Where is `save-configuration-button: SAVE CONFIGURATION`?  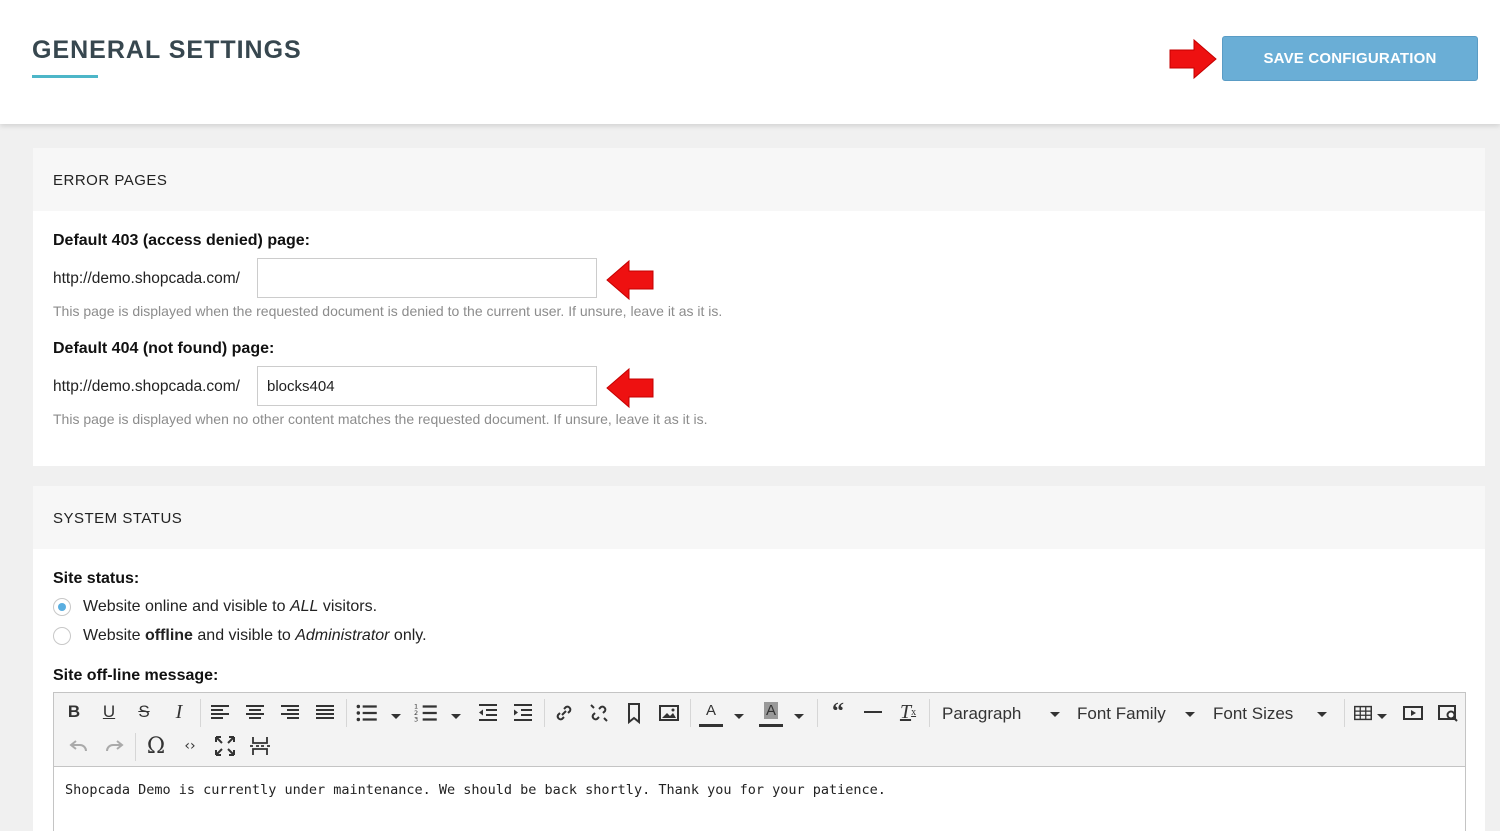 save-configuration-button: SAVE CONFIGURATION is located at coordinates (1350, 58).